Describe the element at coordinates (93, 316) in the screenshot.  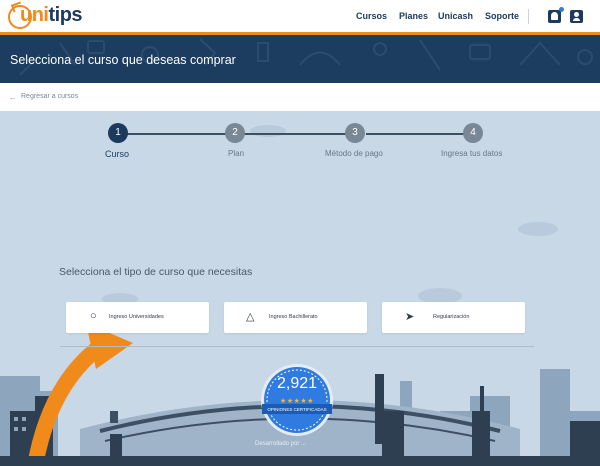
I see `apple-icon: ○` at that location.